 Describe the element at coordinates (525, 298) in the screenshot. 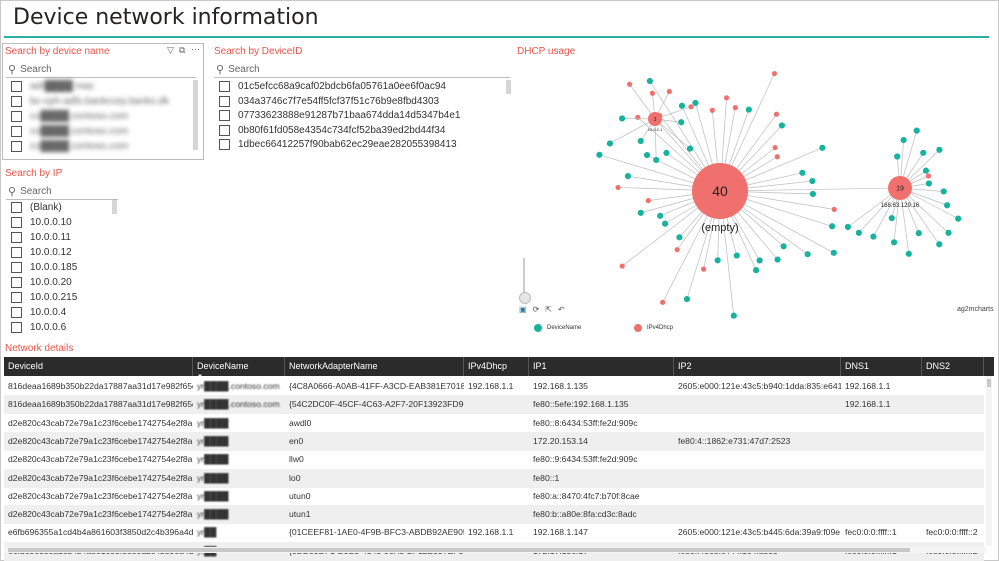

I see `zoom-slider-thumb` at that location.